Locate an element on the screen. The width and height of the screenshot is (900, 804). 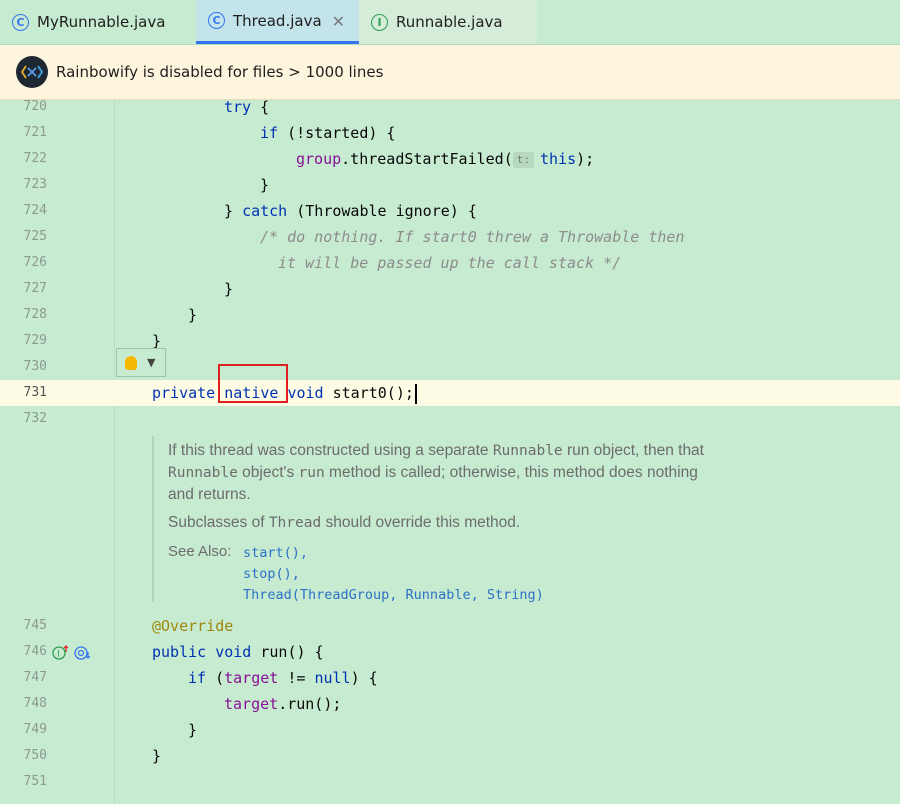
doc-link-stop: stop(), is located at coordinates (393, 574).